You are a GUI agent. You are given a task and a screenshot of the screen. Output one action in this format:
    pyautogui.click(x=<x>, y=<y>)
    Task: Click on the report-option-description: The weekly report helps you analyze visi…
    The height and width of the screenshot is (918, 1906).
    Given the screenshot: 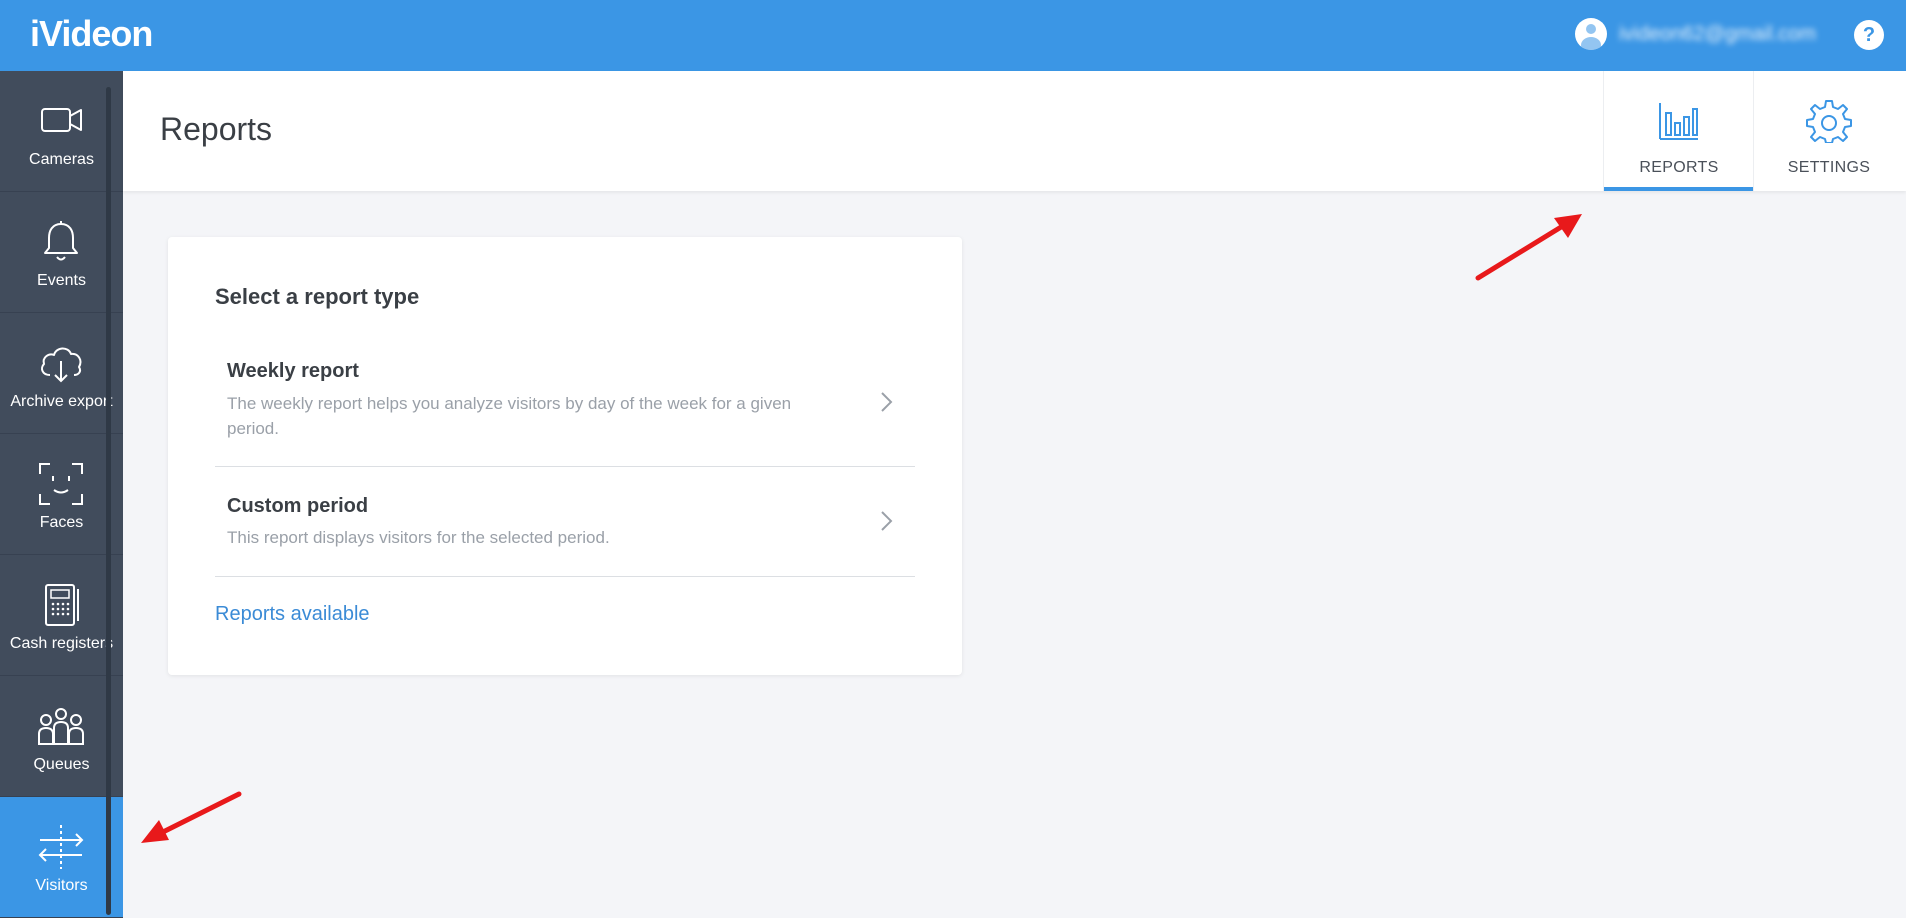 What is the action you would take?
    pyautogui.click(x=509, y=416)
    